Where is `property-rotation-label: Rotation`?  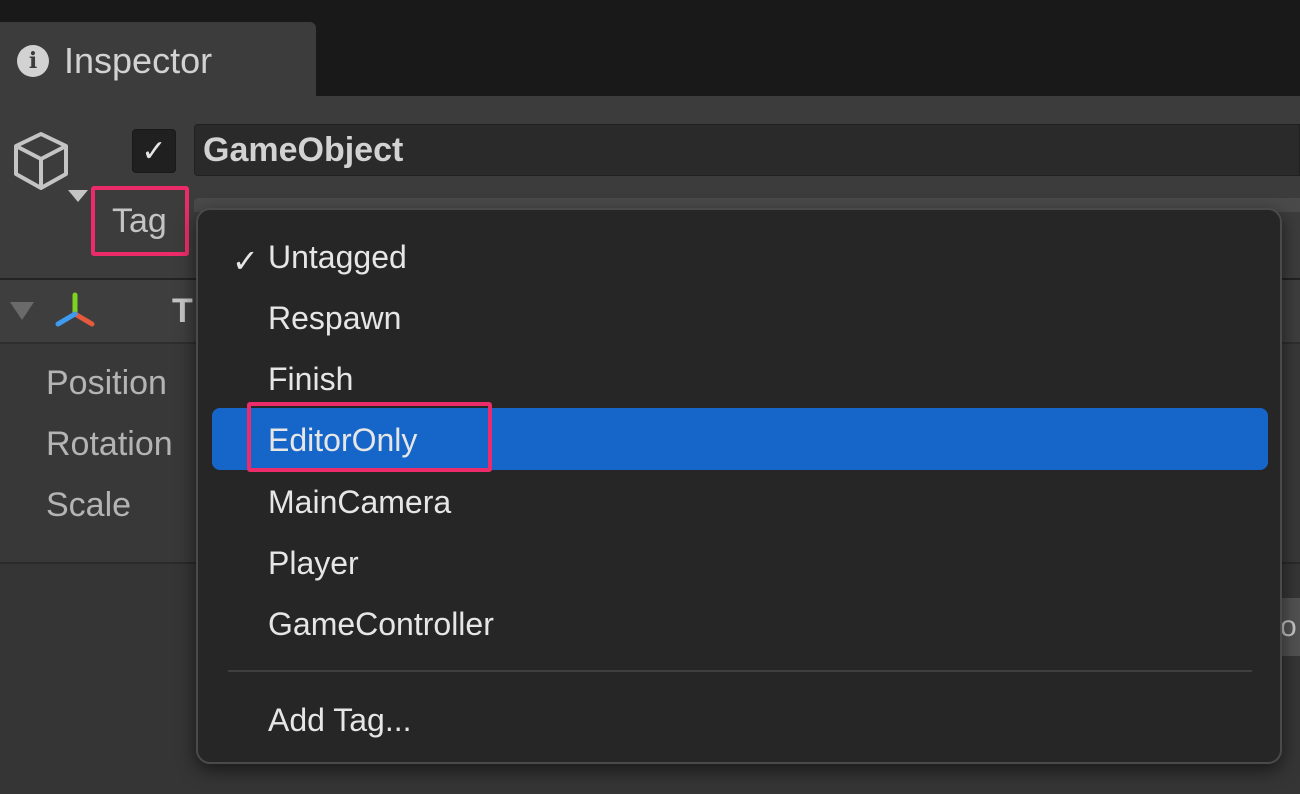 property-rotation-label: Rotation is located at coordinates (109, 444).